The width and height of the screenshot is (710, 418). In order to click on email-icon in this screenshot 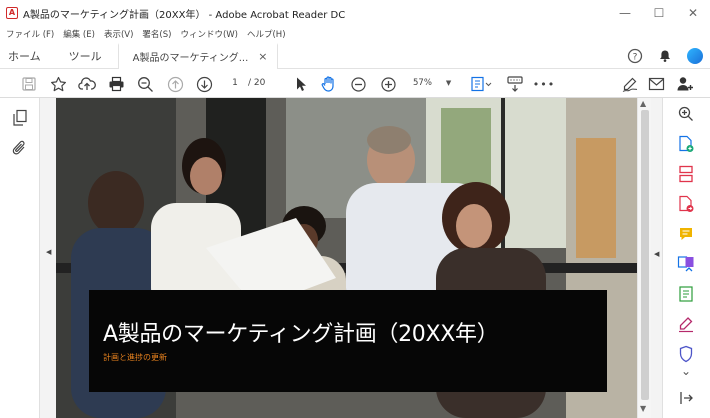, I will do `click(656, 84)`.